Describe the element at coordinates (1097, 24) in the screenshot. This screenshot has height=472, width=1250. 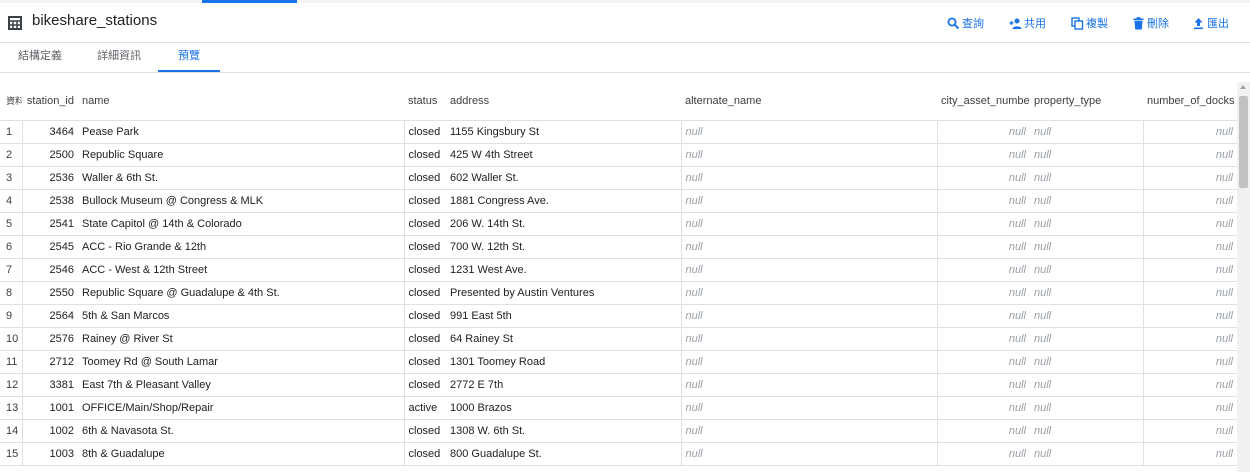
I see `copy-label: 複製` at that location.